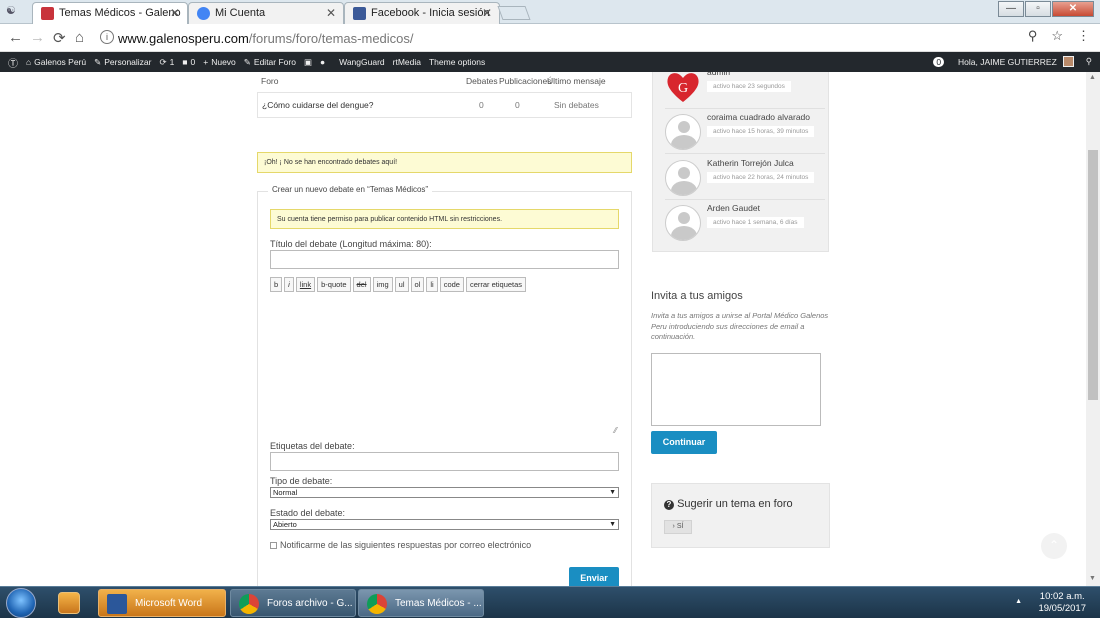  What do you see at coordinates (11, 10) in the screenshot?
I see `chrome-menu-icon: ☯` at bounding box center [11, 10].